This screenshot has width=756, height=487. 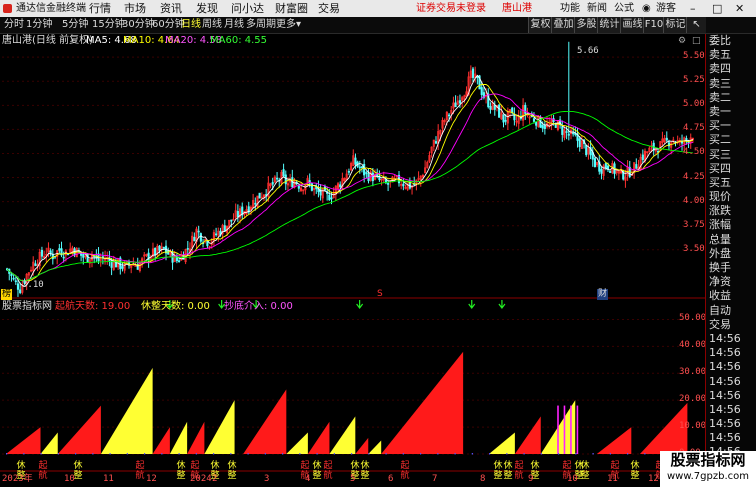 What do you see at coordinates (175, 306) in the screenshot?
I see `xiupan-label: 休整天数: 0.00` at bounding box center [175, 306].